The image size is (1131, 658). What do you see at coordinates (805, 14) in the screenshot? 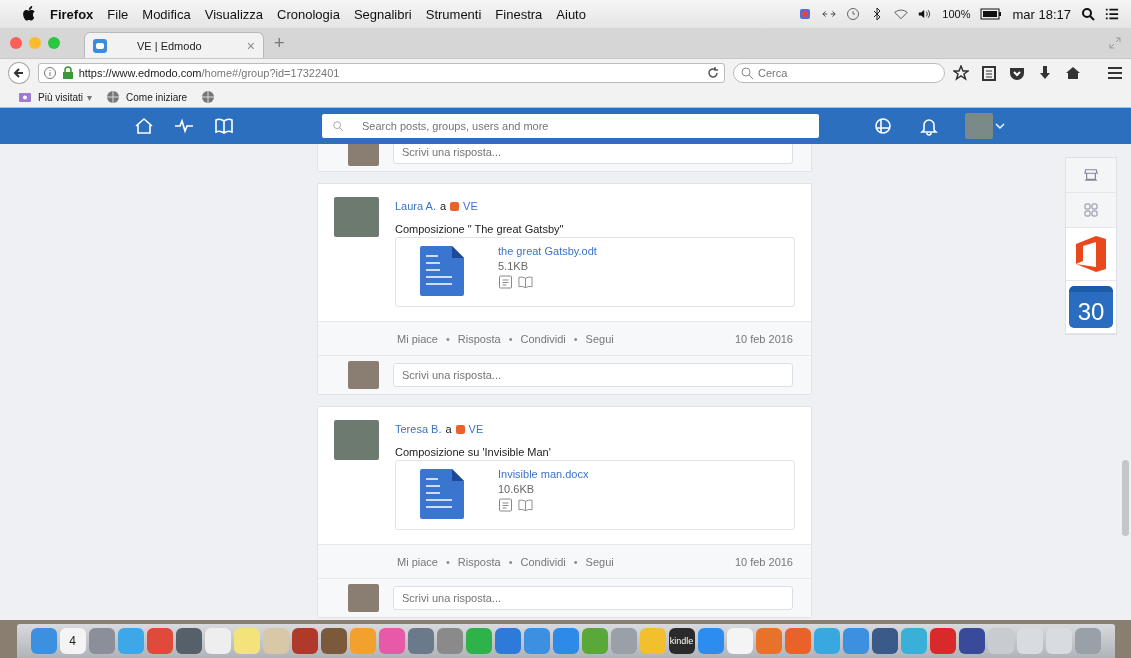
I see `status-icon` at bounding box center [805, 14].